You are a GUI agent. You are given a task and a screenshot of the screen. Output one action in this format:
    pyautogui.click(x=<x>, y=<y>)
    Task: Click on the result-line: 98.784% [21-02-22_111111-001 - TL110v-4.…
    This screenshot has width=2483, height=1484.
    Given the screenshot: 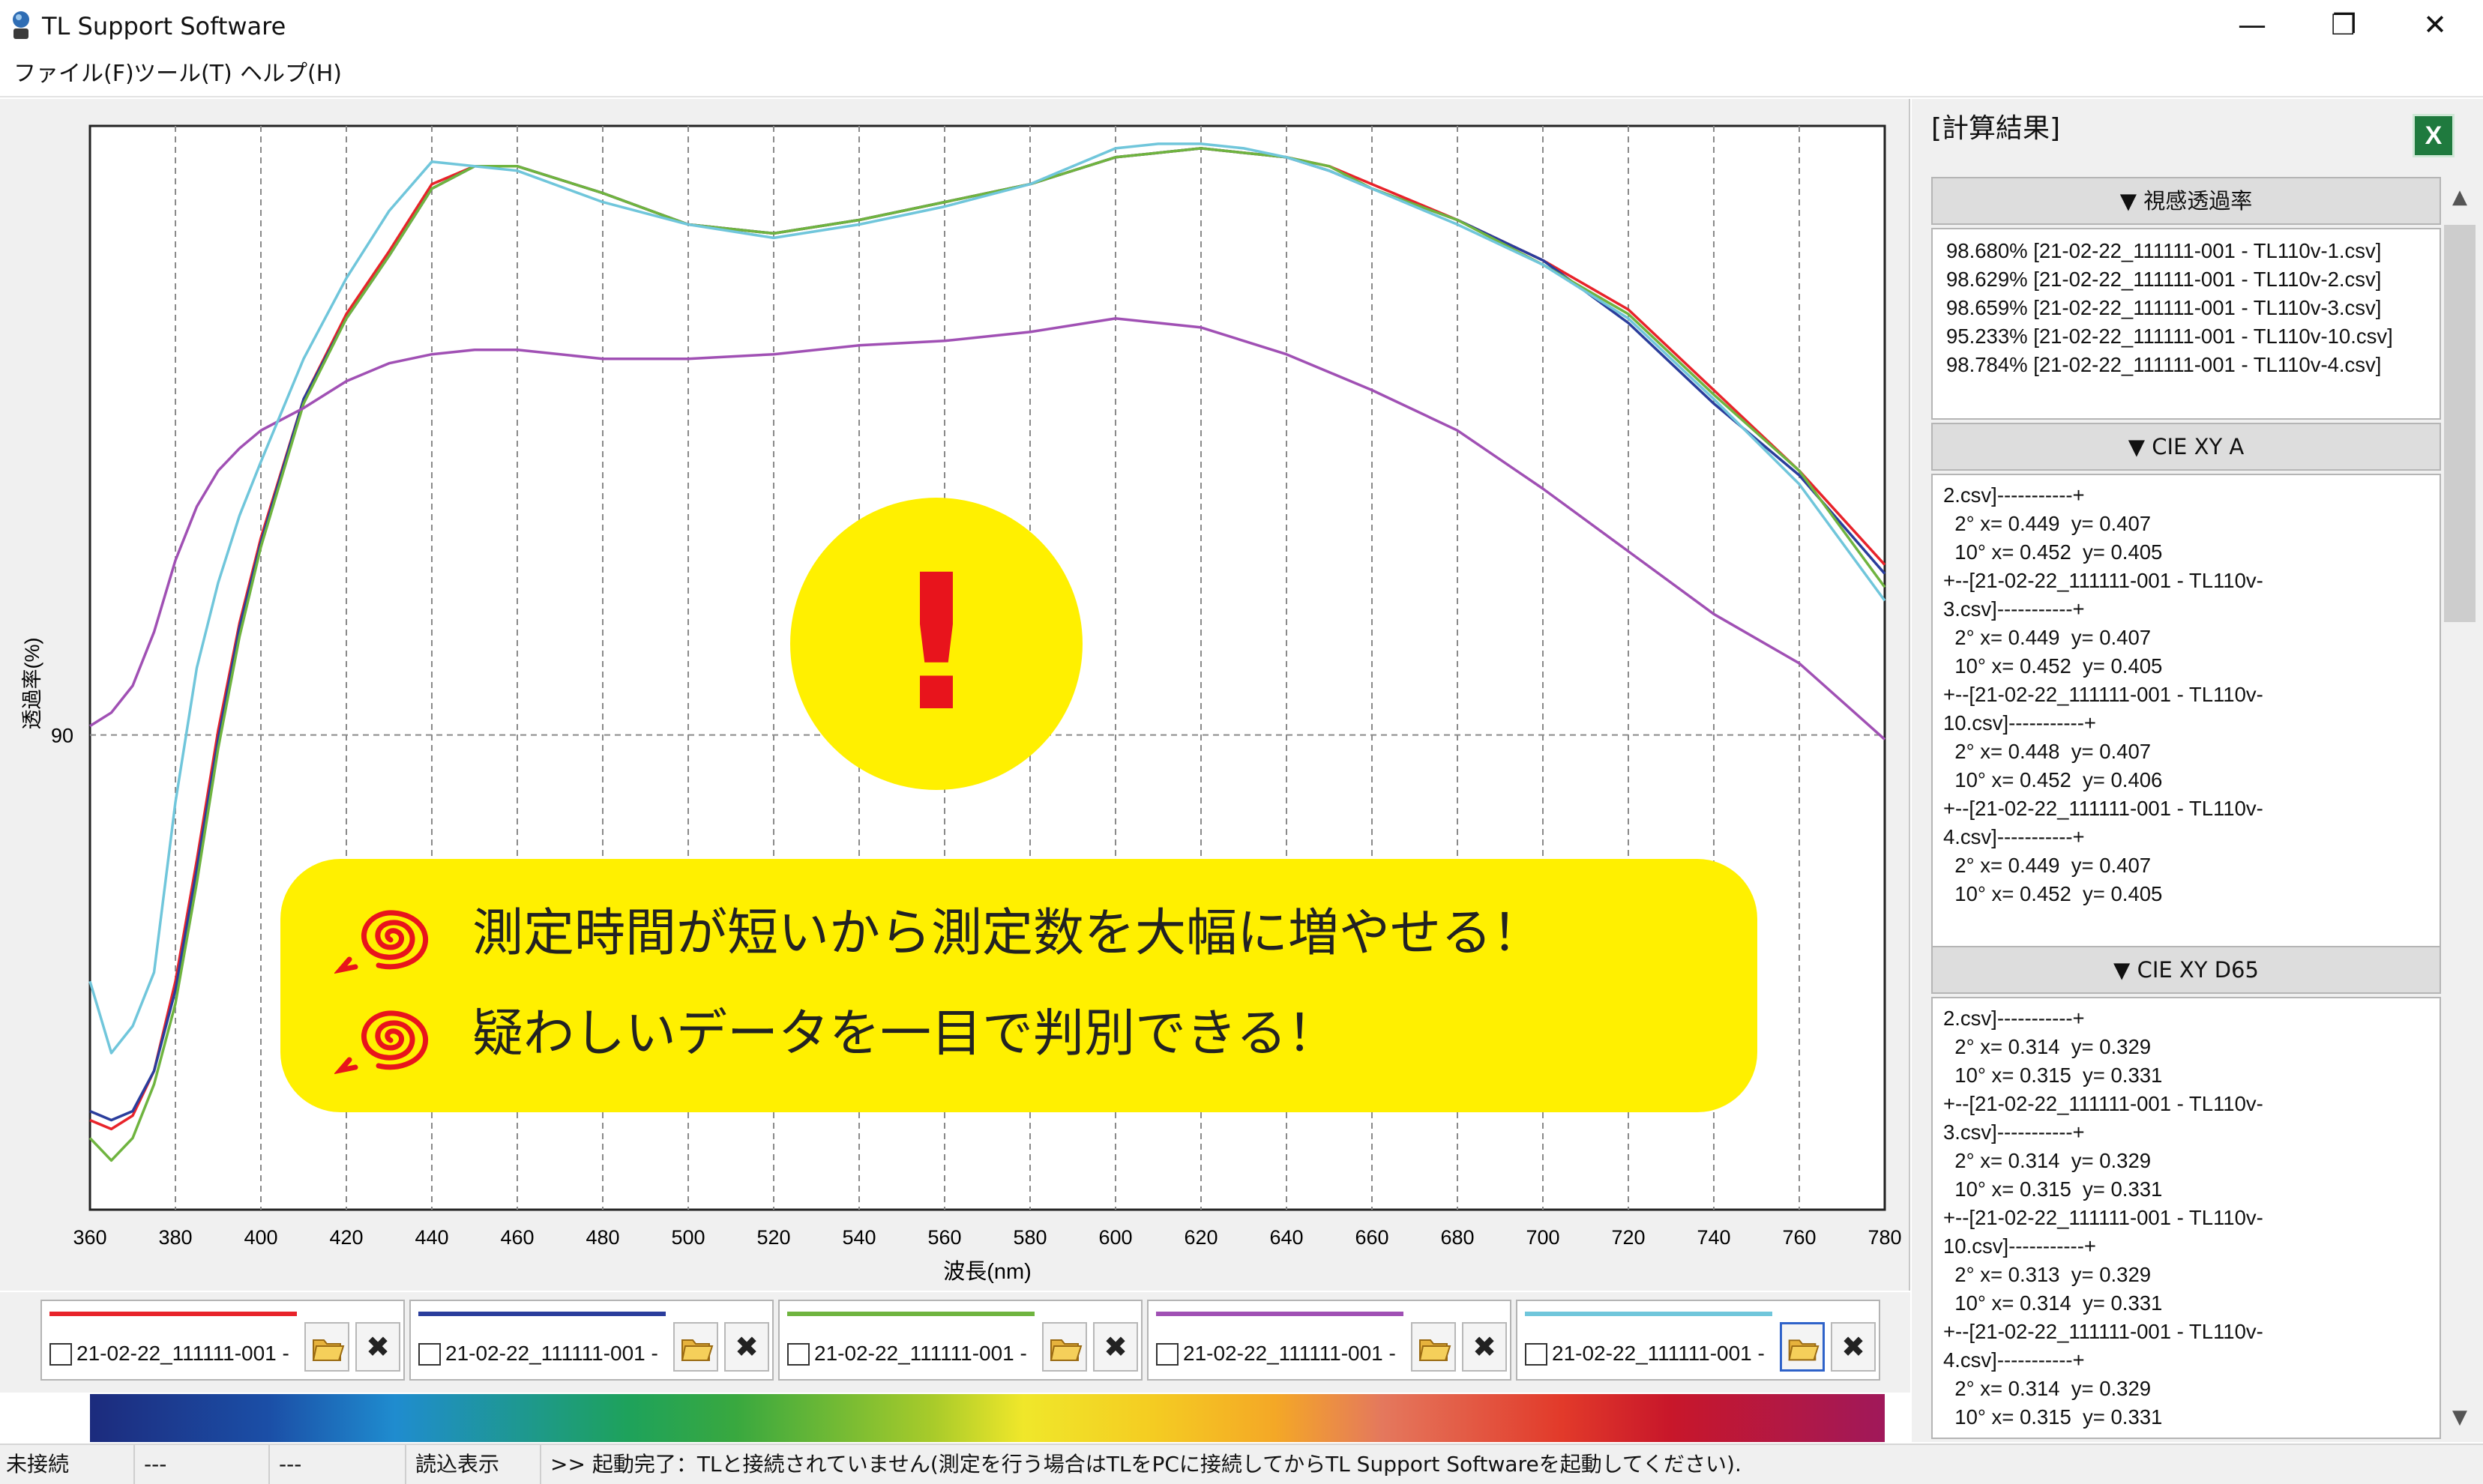 What is the action you would take?
    pyautogui.click(x=2164, y=365)
    